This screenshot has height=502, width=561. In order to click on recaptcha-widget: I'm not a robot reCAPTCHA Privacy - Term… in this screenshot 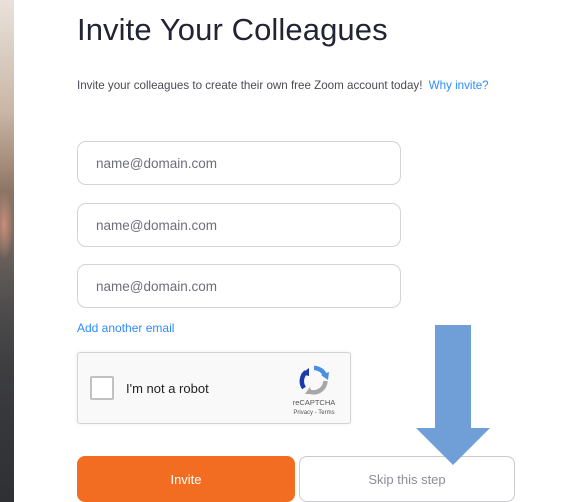, I will do `click(214, 388)`.